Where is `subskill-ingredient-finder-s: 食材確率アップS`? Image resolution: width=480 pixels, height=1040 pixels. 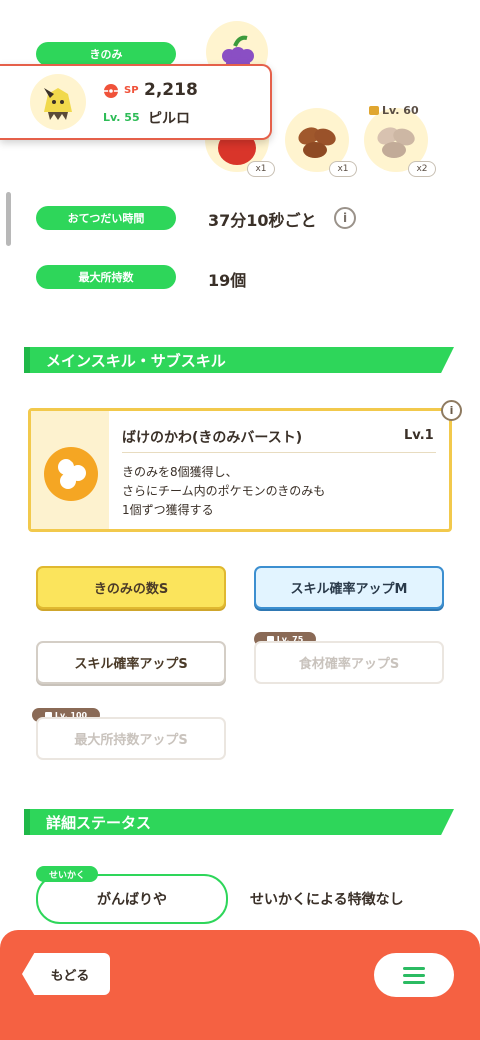 subskill-ingredient-finder-s: 食材確率アップS is located at coordinates (349, 662).